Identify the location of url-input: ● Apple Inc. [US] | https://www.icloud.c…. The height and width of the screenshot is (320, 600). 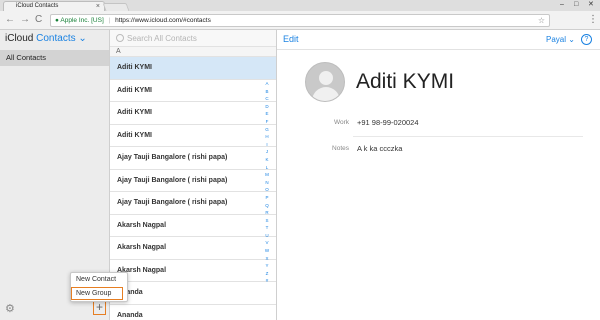
(300, 20).